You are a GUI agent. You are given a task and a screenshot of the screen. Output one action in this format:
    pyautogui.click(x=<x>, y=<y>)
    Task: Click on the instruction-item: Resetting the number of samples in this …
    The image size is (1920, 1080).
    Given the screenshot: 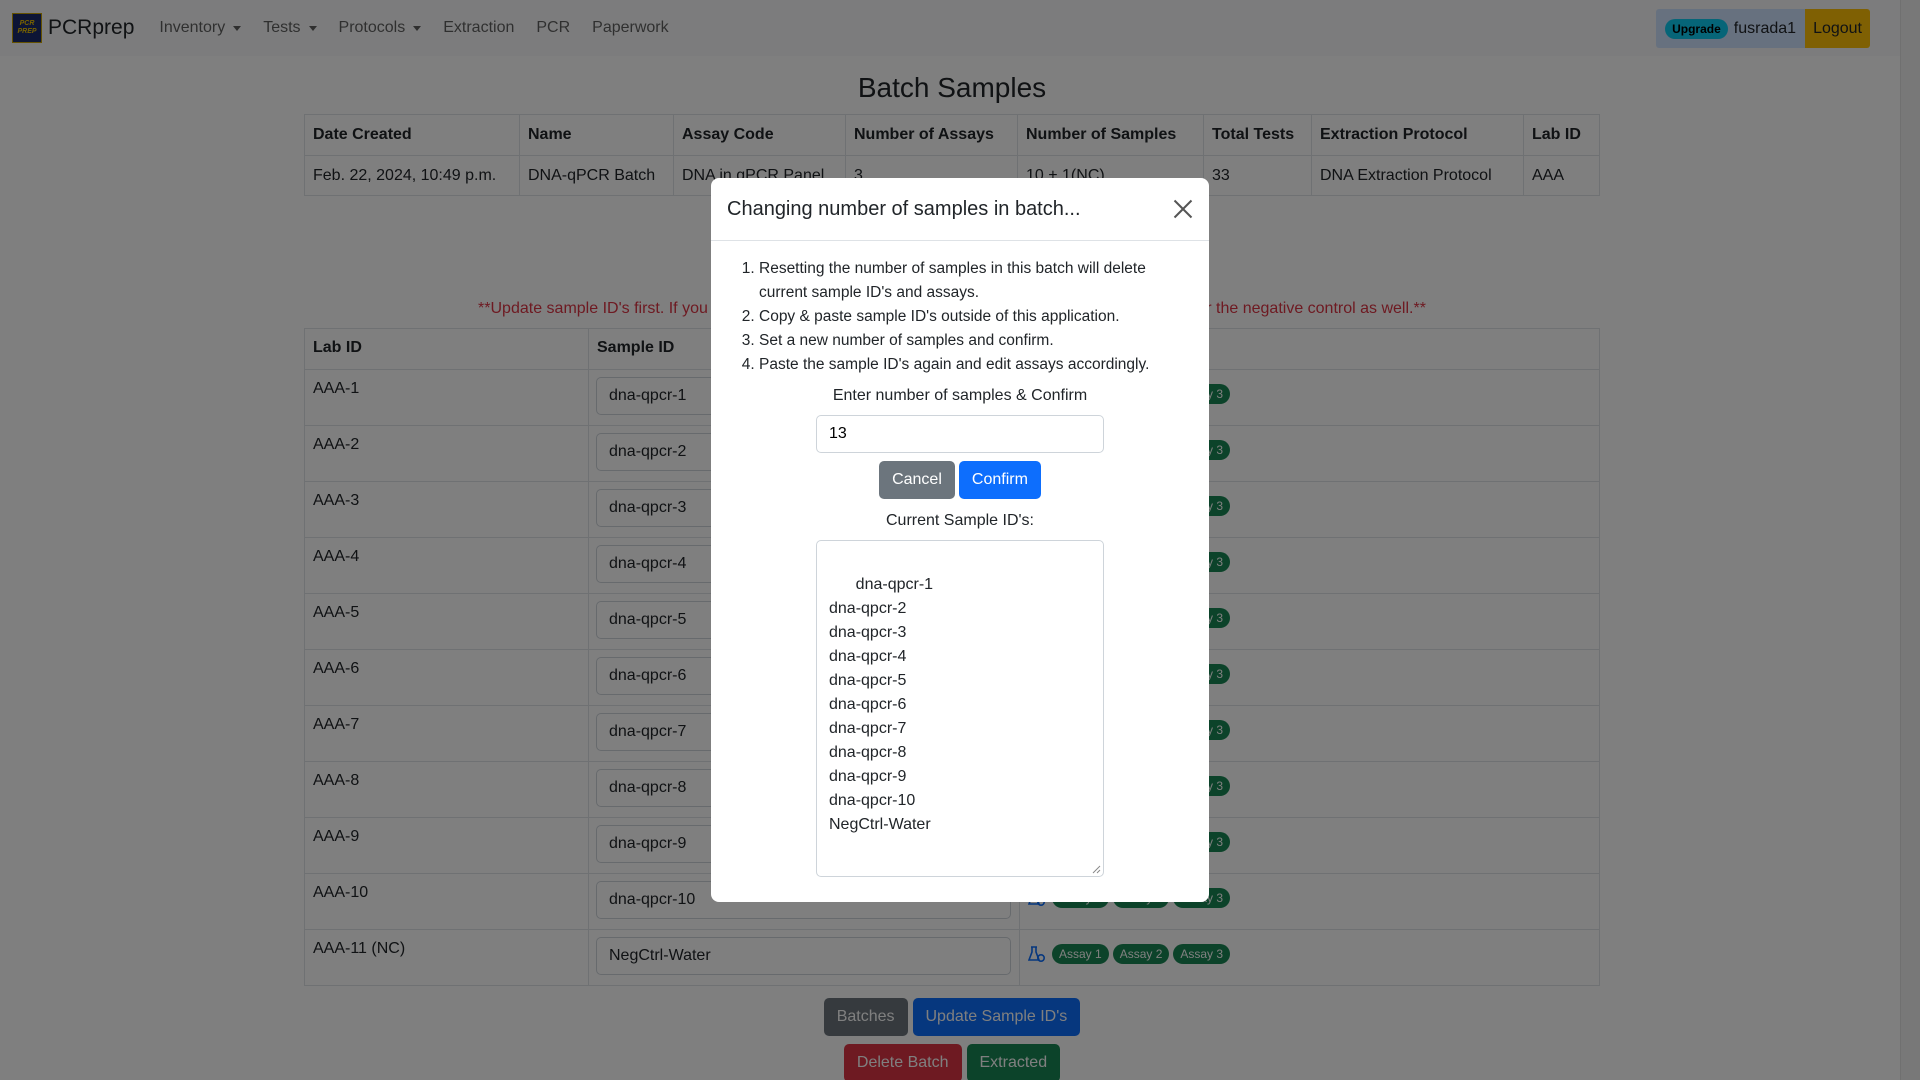 What is the action you would take?
    pyautogui.click(x=976, y=281)
    